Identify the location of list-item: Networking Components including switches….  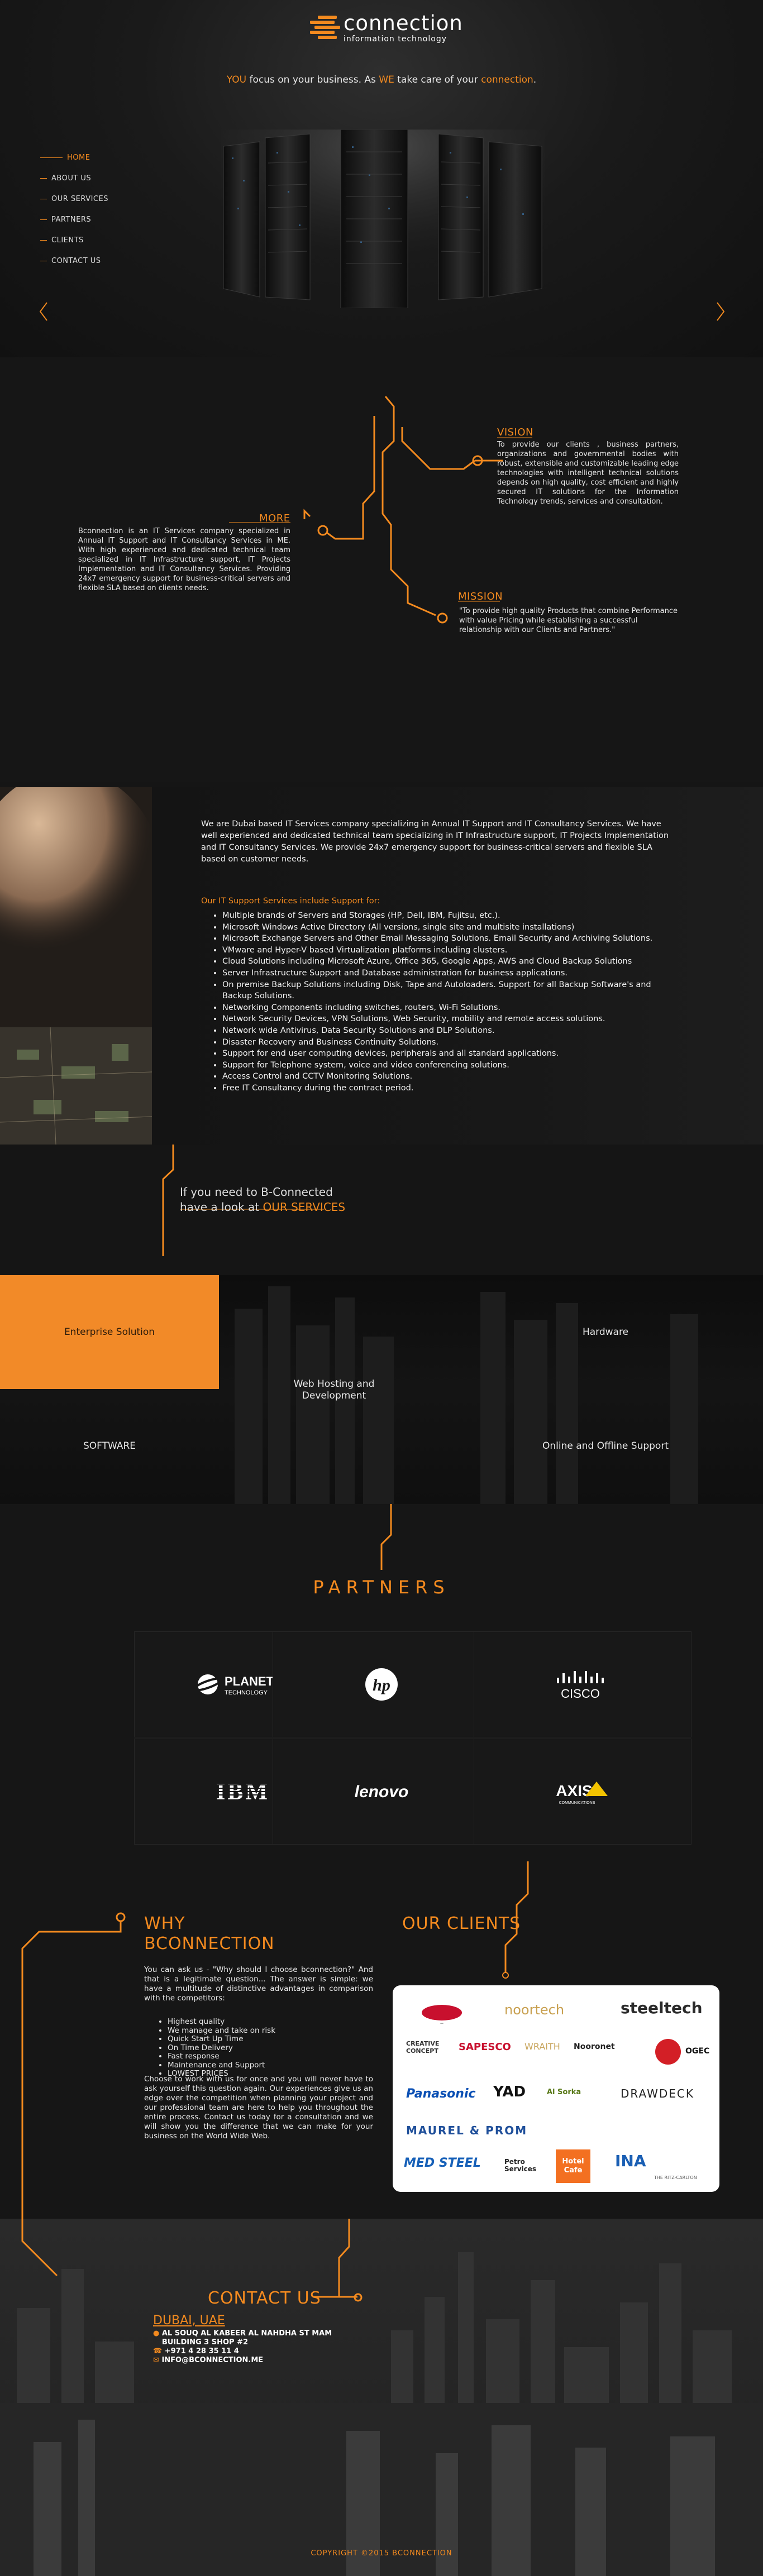
(451, 1008).